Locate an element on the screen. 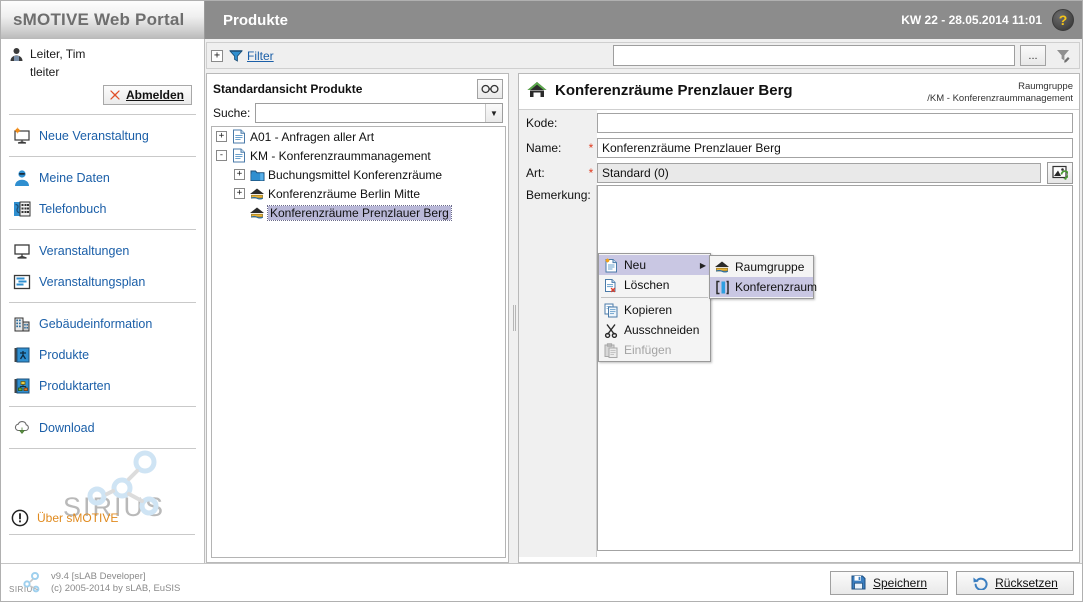 The image size is (1083, 602). page-title: Produkte is located at coordinates (256, 20).